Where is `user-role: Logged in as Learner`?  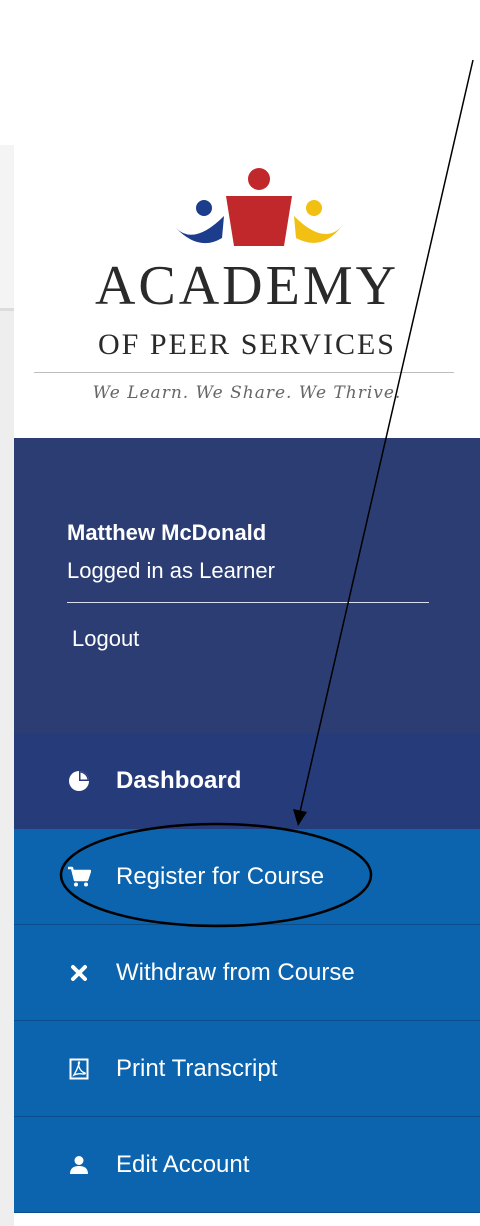 user-role: Logged in as Learner is located at coordinates (171, 570).